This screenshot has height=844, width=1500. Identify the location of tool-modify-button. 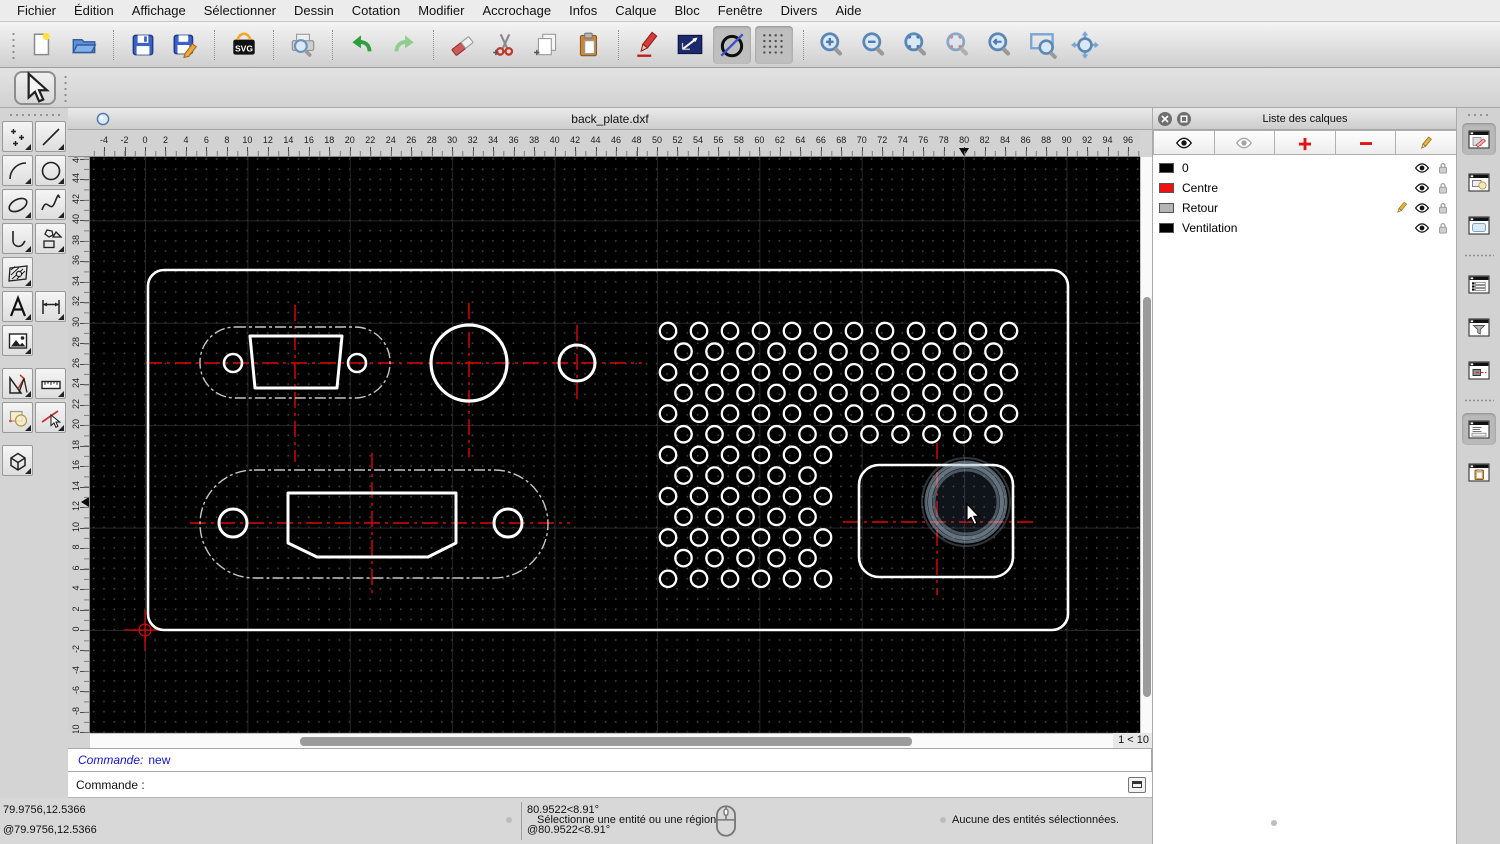
(17, 383).